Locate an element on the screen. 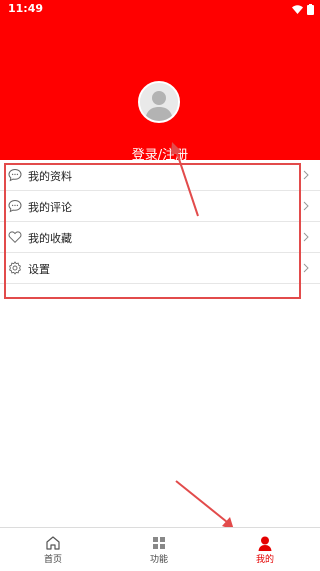  annotation-arrow-mine is located at coordinates (204, 505).